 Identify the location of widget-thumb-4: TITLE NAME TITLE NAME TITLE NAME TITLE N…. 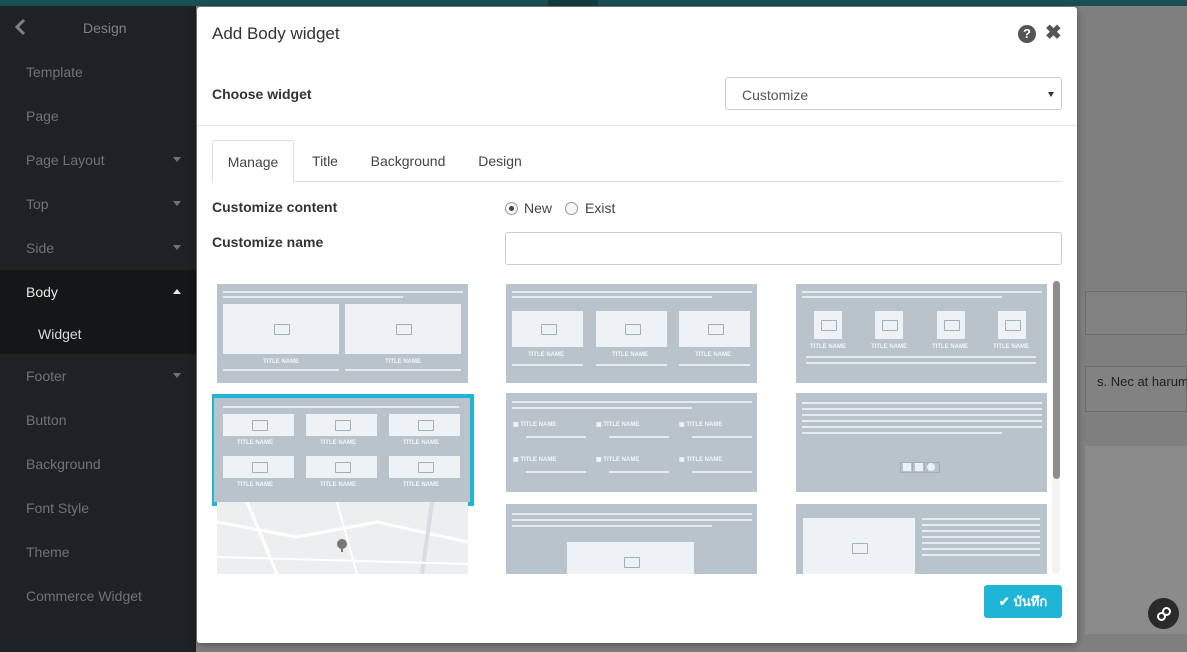
(343, 450).